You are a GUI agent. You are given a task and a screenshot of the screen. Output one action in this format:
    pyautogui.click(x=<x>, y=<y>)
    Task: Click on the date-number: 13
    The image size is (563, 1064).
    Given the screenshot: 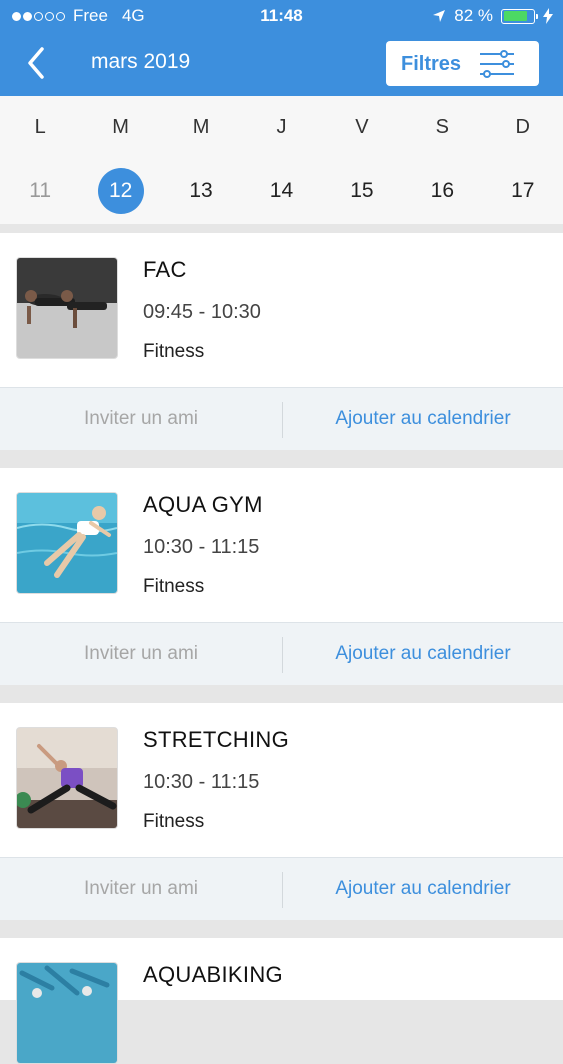 What is the action you would take?
    pyautogui.click(x=201, y=190)
    